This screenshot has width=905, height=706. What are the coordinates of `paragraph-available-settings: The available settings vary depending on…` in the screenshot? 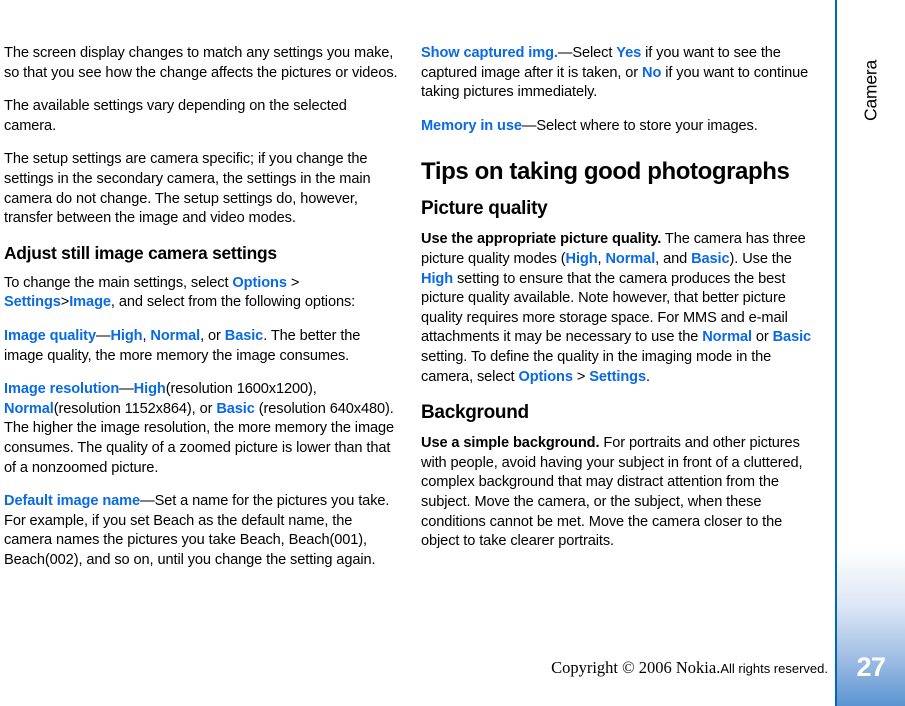 It's located at (175, 116).